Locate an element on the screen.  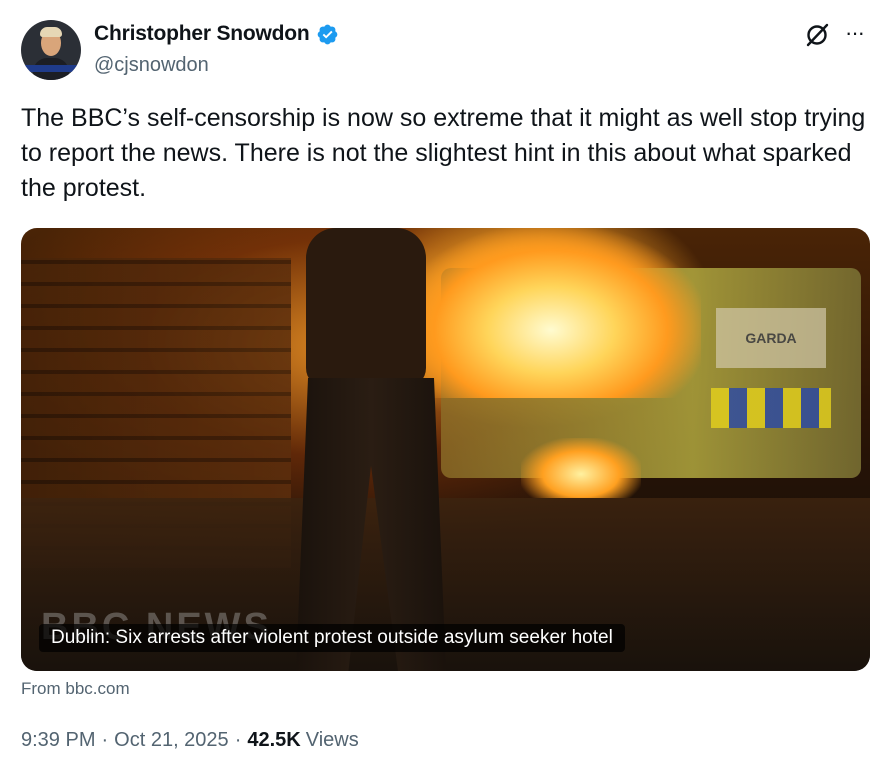
van-label: GARDA is located at coordinates (771, 338).